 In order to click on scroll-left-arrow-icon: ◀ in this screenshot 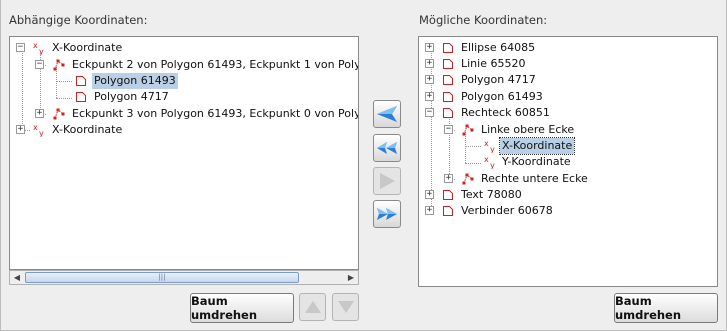, I will do `click(17, 277)`.